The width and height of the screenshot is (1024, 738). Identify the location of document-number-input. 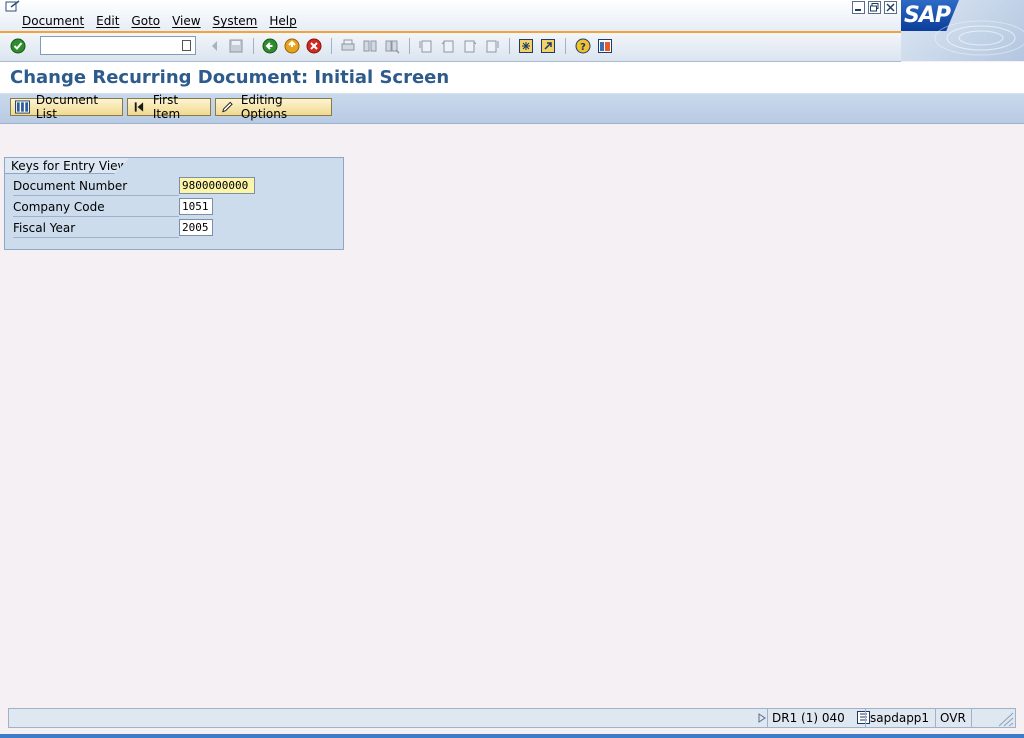
(217, 185).